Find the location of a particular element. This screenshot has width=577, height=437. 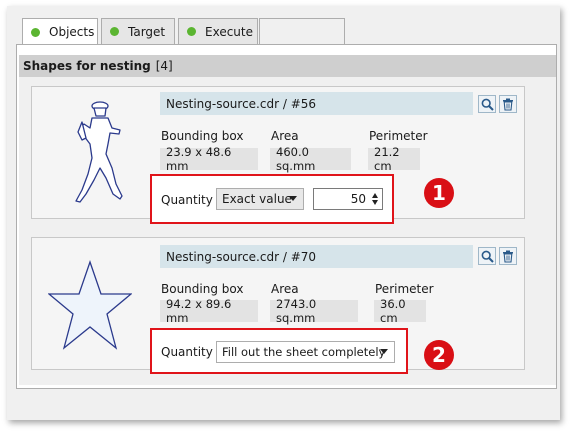

perimeter-value: 36.0 cm is located at coordinates (400, 311).